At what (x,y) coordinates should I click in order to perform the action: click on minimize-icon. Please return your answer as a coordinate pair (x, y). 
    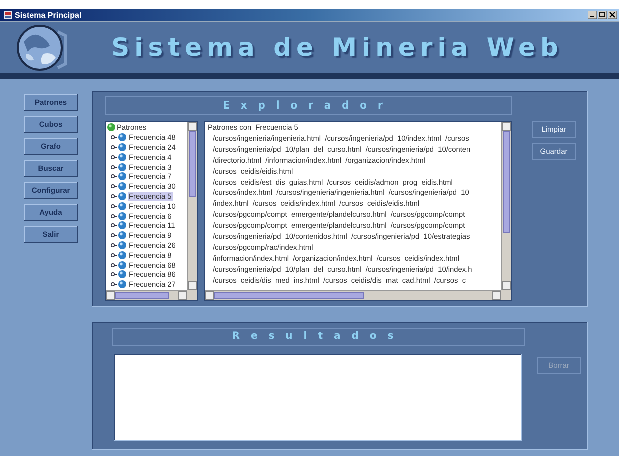
    Looking at the image, I should click on (592, 15).